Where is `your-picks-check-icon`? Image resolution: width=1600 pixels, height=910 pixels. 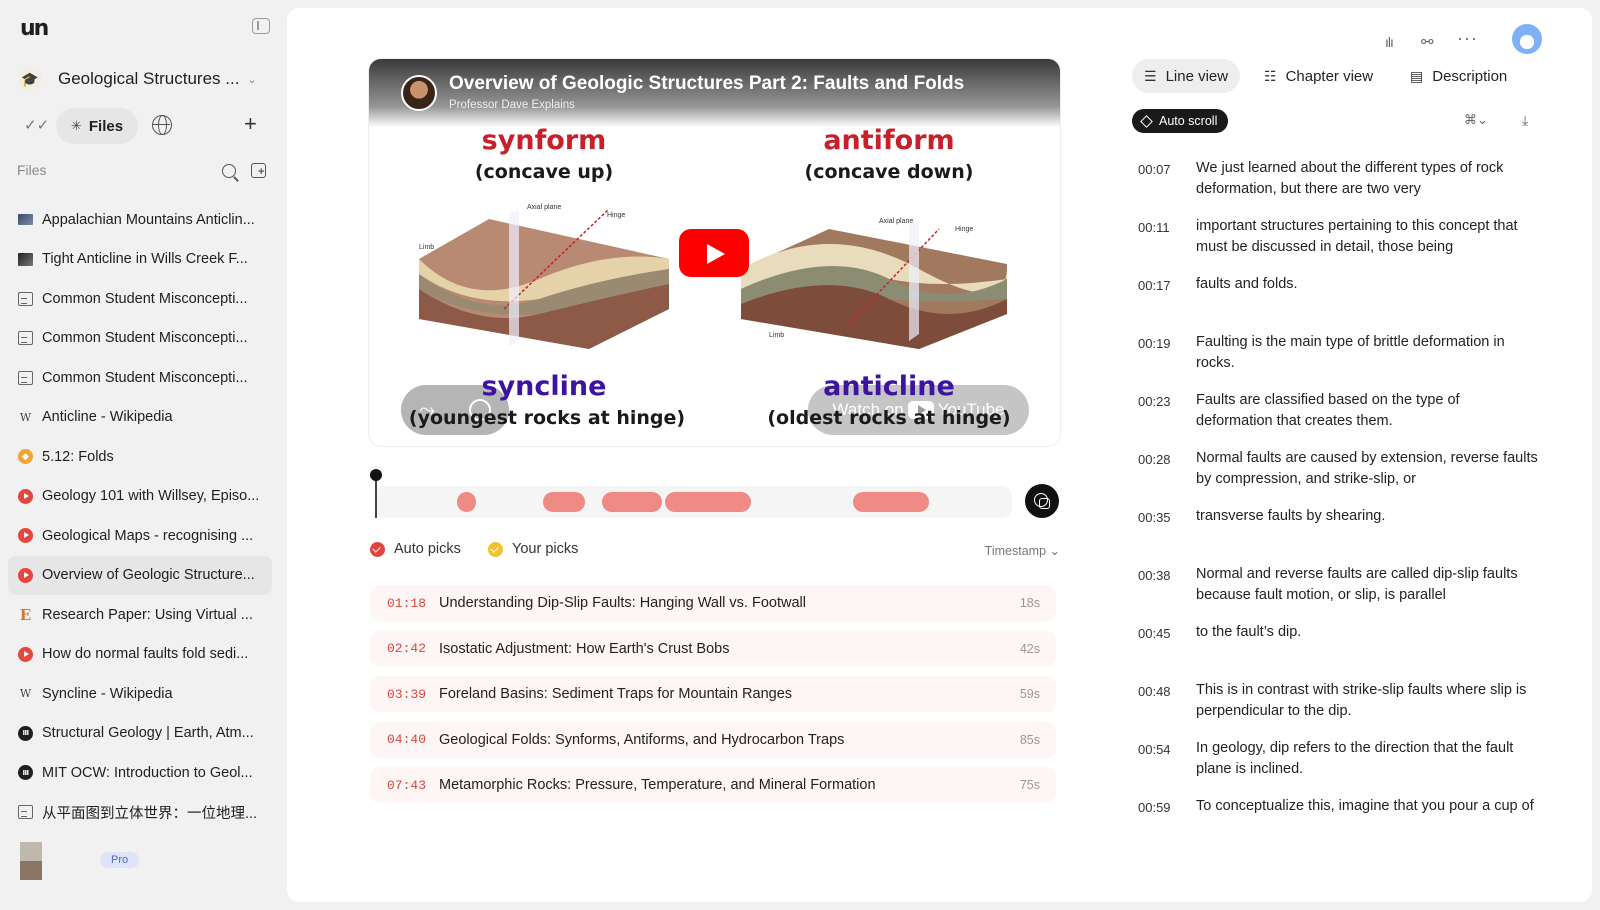 your-picks-check-icon is located at coordinates (495, 549).